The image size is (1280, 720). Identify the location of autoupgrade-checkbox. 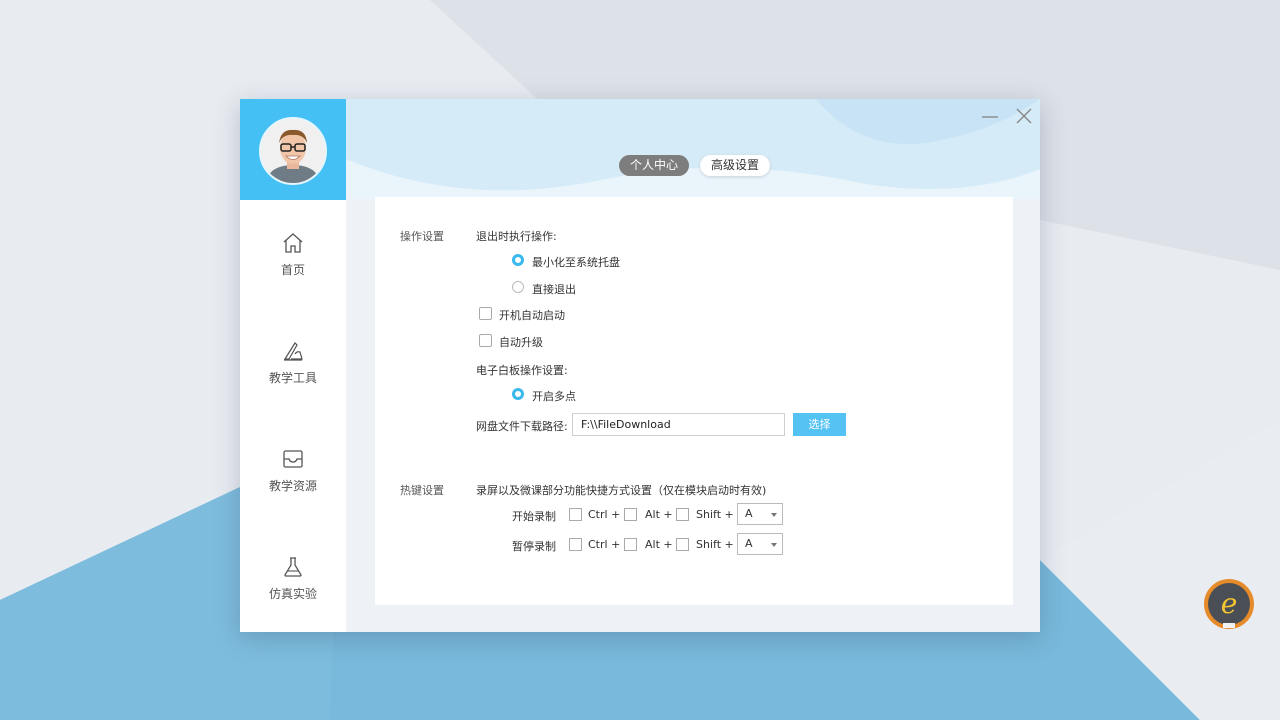
(485, 340).